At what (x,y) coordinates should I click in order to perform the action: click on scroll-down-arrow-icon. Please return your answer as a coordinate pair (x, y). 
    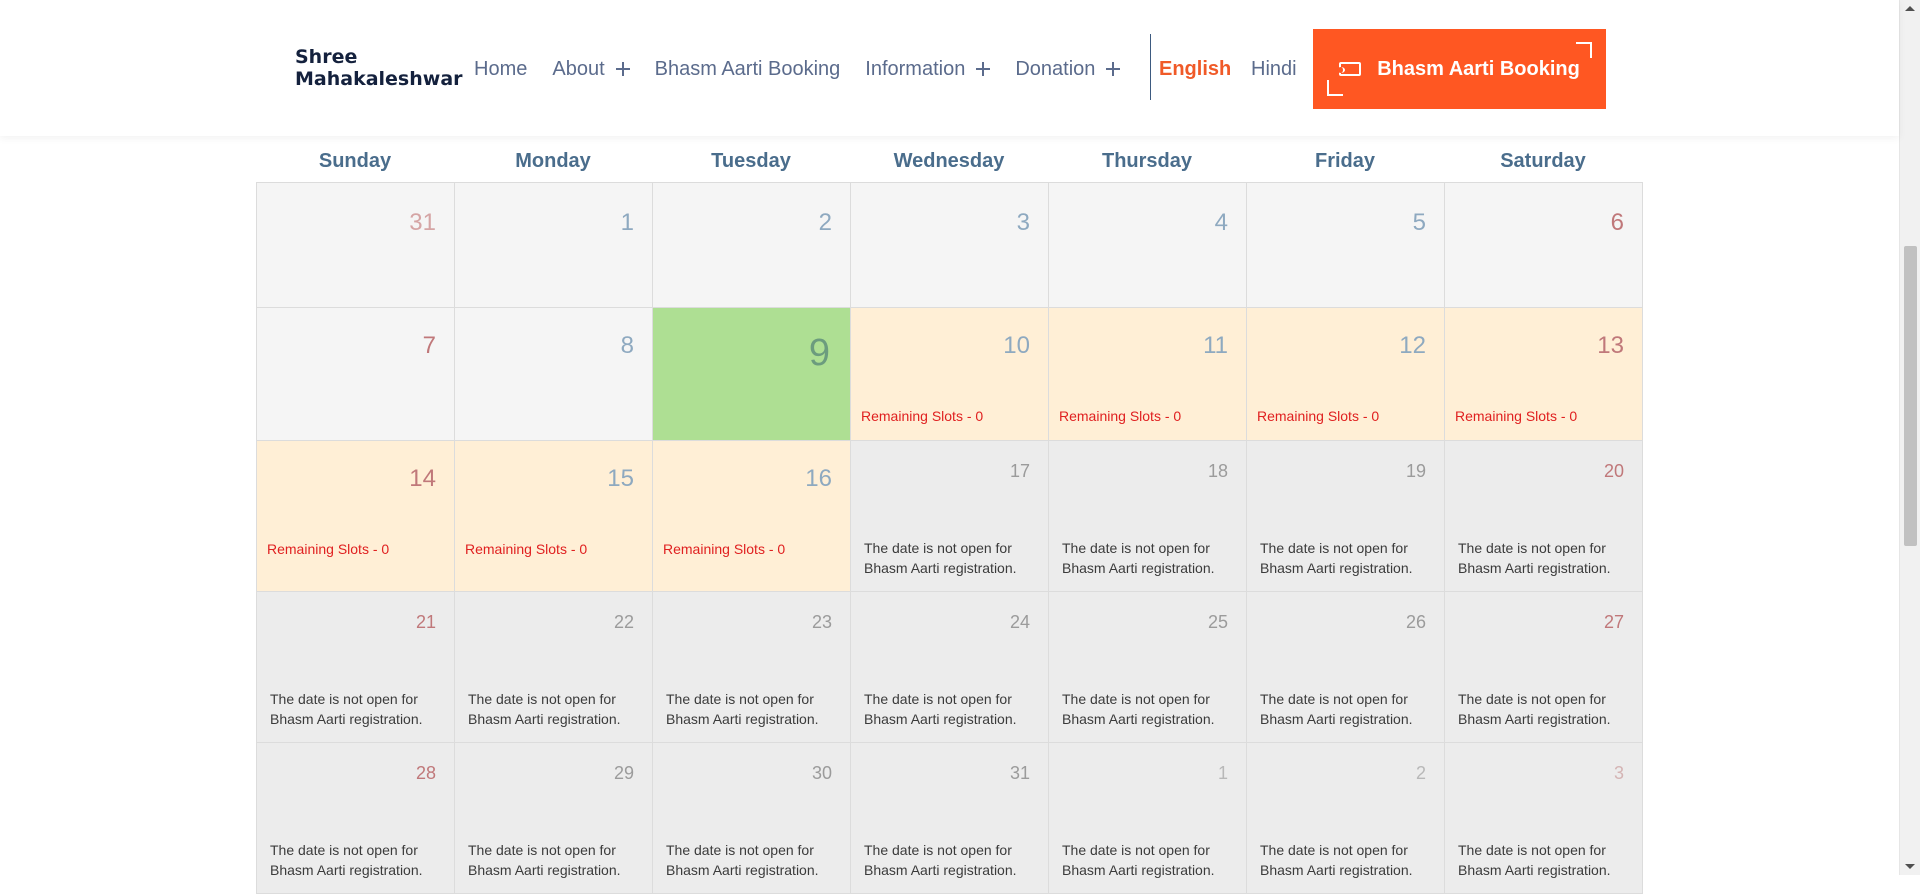
    Looking at the image, I should click on (1910, 866).